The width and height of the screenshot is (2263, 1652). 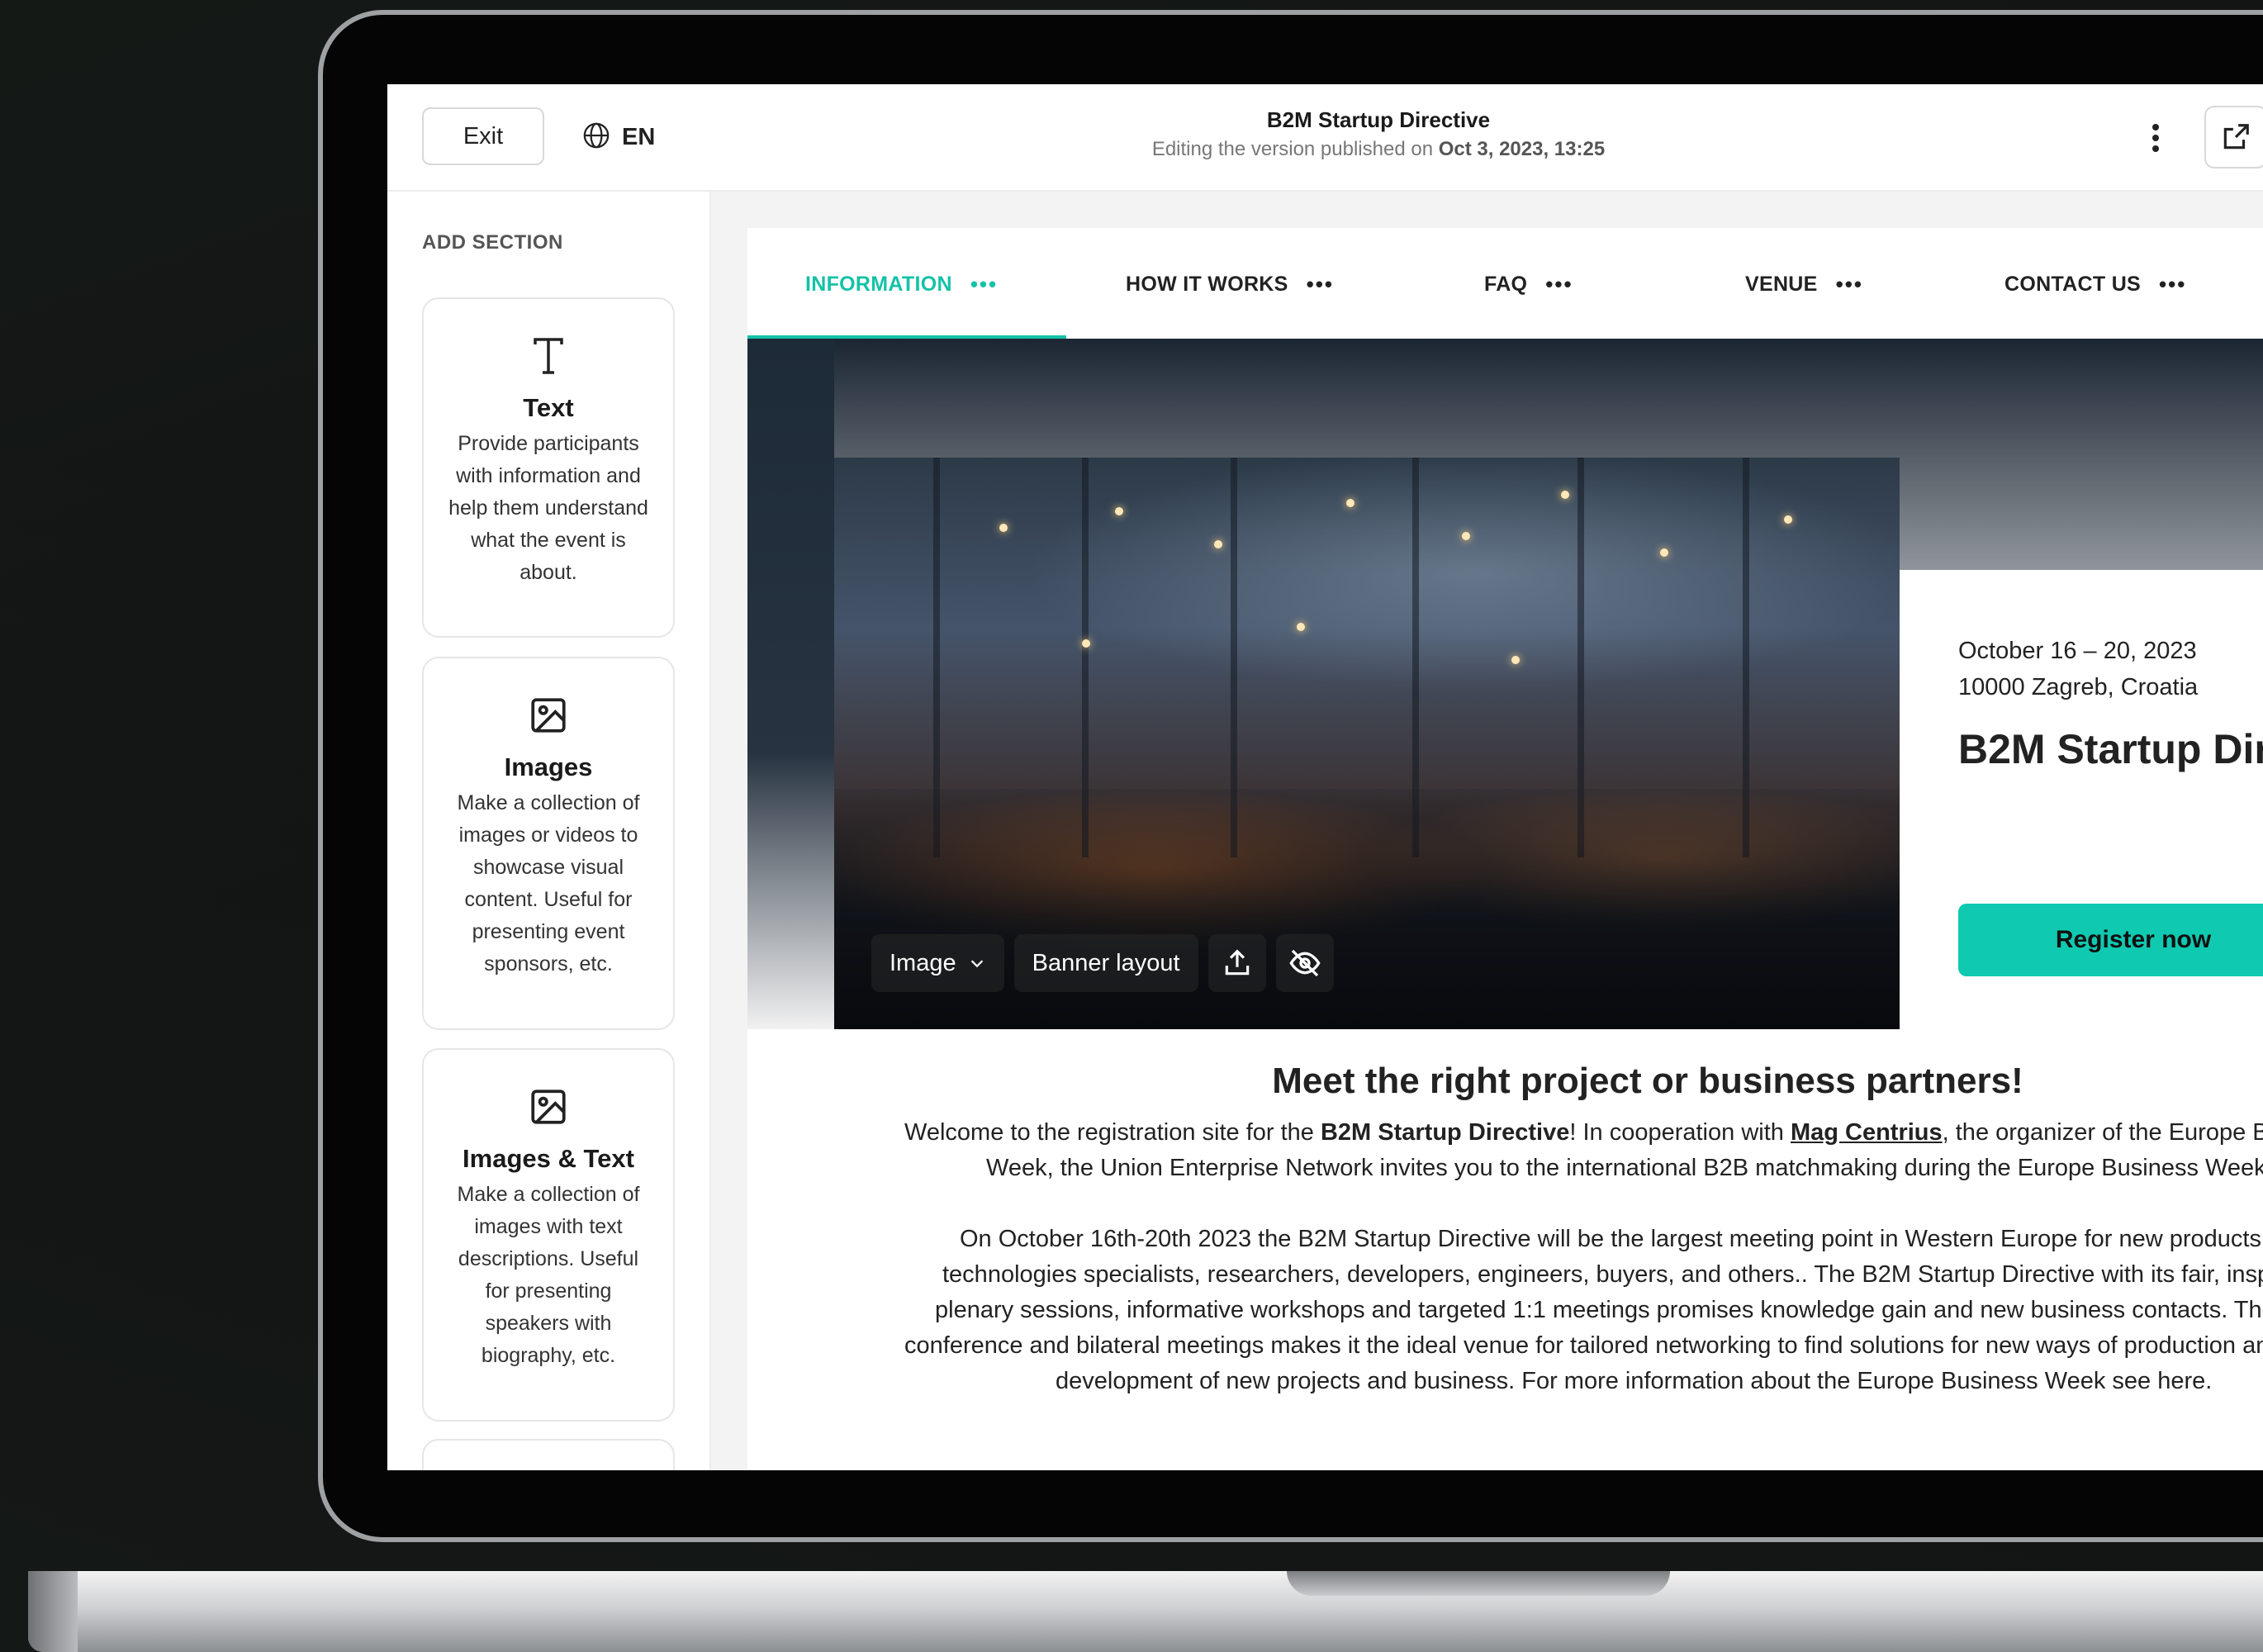 I want to click on eye-off-icon, so click(x=1304, y=963).